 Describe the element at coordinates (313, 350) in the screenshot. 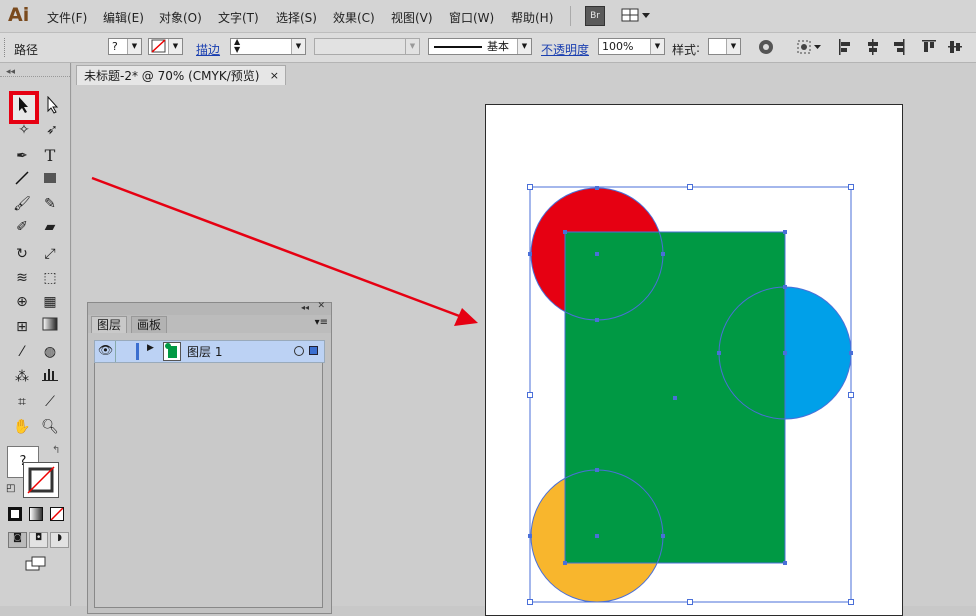

I see `selection-indicator-icon` at that location.